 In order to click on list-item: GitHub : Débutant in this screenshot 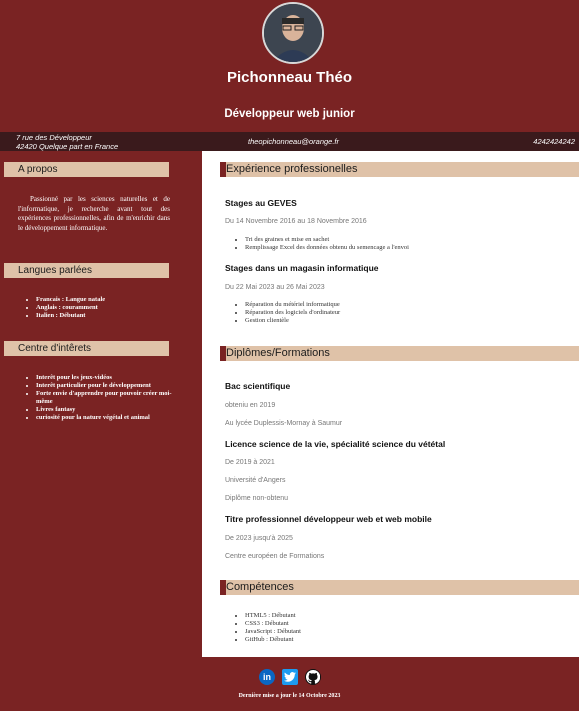, I will do `click(273, 640)`.